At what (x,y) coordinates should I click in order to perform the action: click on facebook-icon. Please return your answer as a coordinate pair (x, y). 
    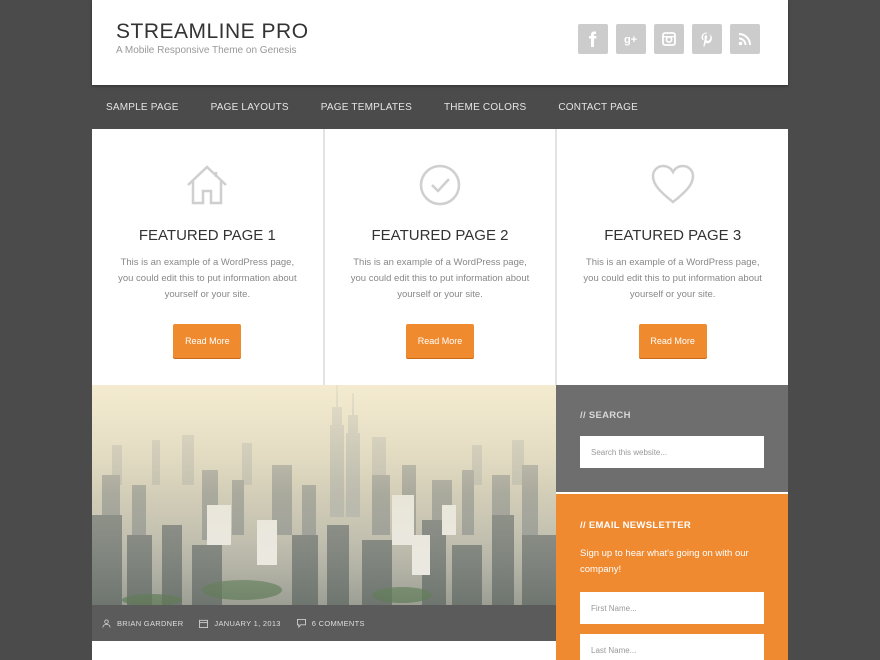
    Looking at the image, I should click on (593, 39).